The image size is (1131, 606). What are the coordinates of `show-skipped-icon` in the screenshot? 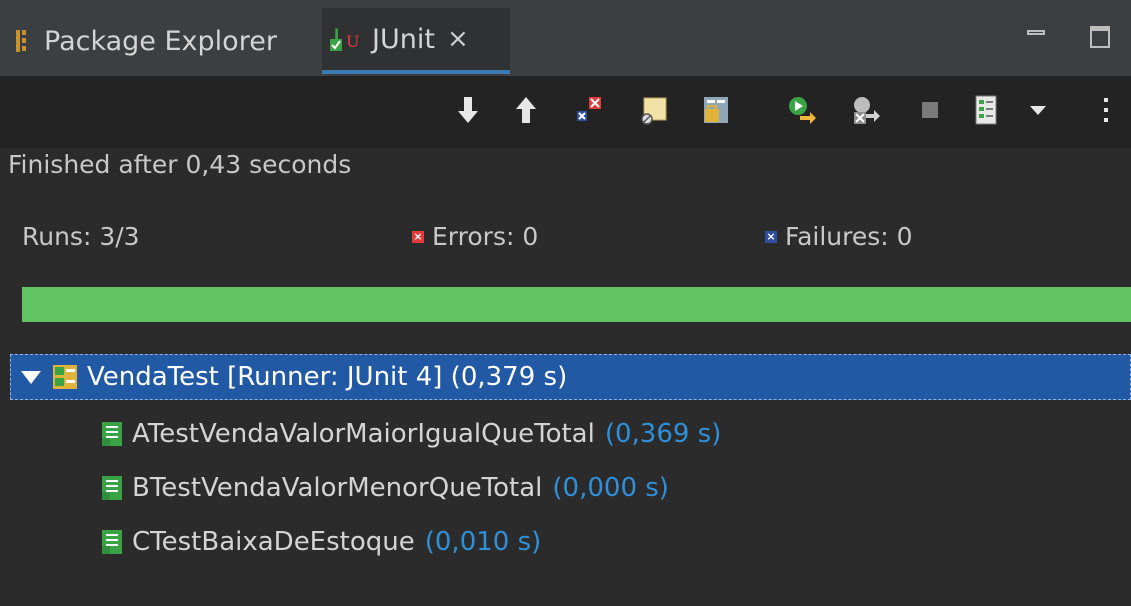 It's located at (716, 110).